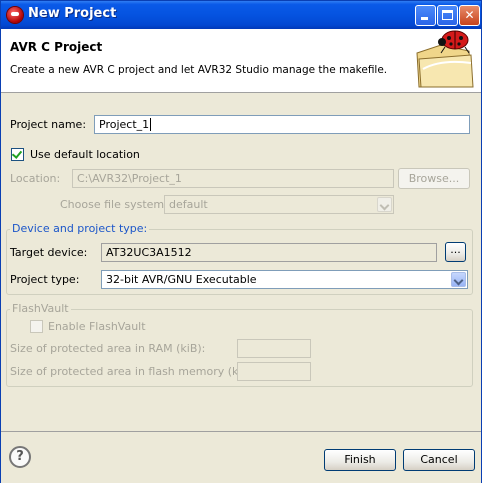  What do you see at coordinates (49, 252) in the screenshot?
I see `target-device-label: Target device:` at bounding box center [49, 252].